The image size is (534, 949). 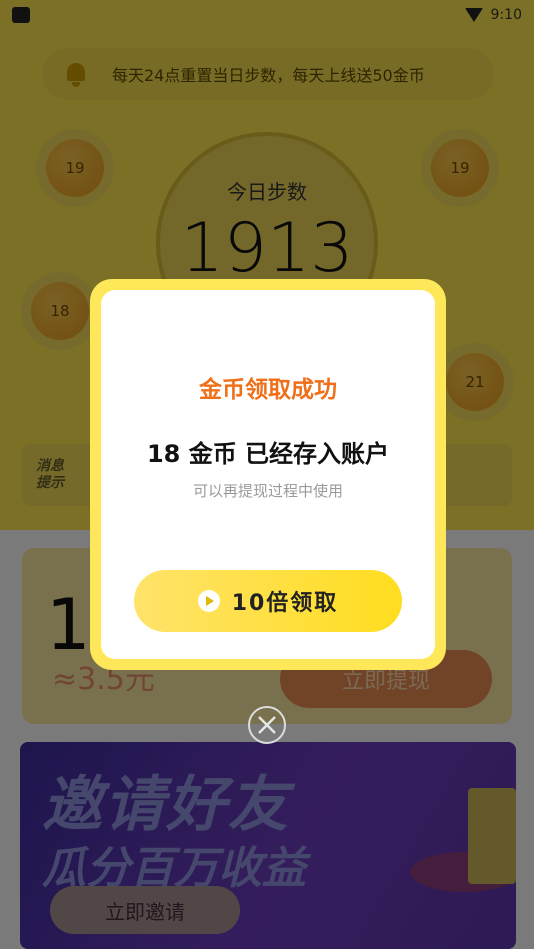 I want to click on dialog-title: 金币领取成功, so click(x=268, y=390).